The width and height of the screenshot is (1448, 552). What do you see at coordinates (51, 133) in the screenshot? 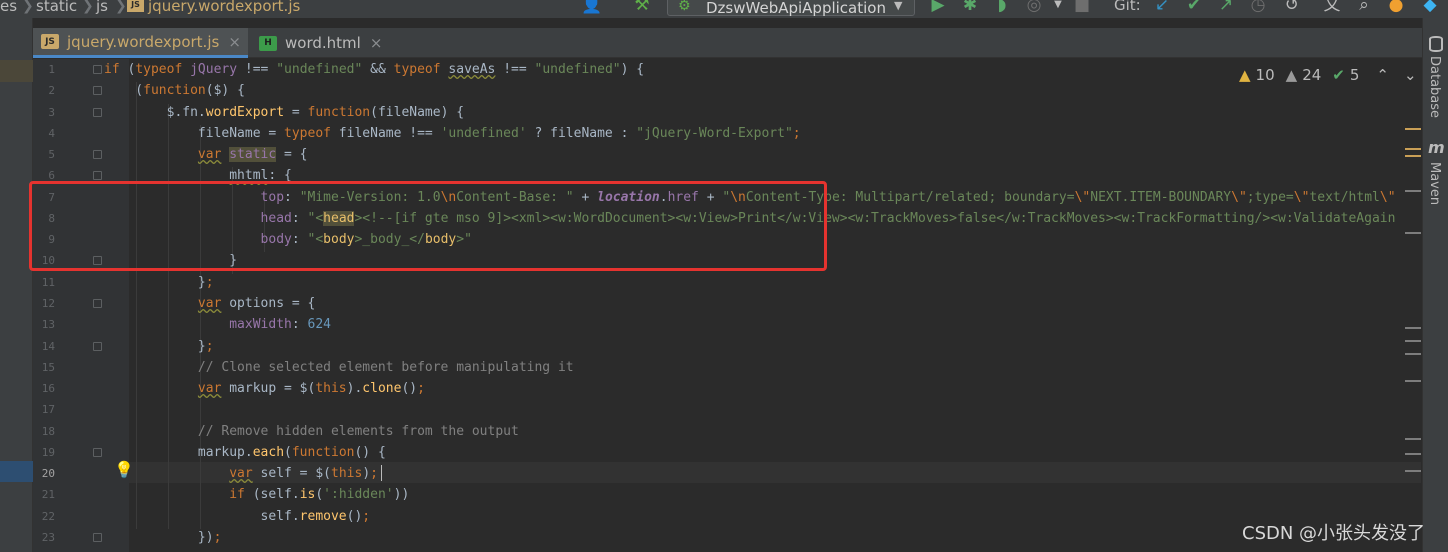
I see `line-number: 4` at bounding box center [51, 133].